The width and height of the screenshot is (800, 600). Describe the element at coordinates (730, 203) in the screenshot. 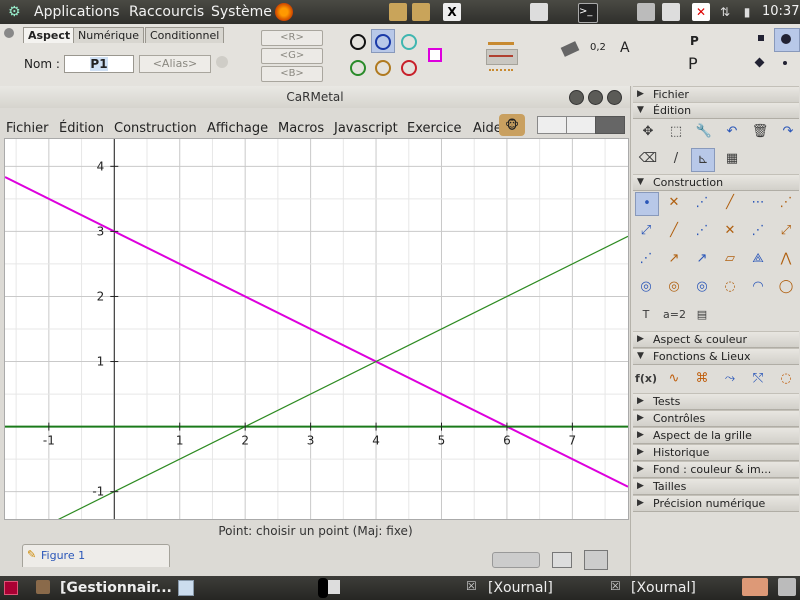

I see `line-tool-icon: ╱` at that location.